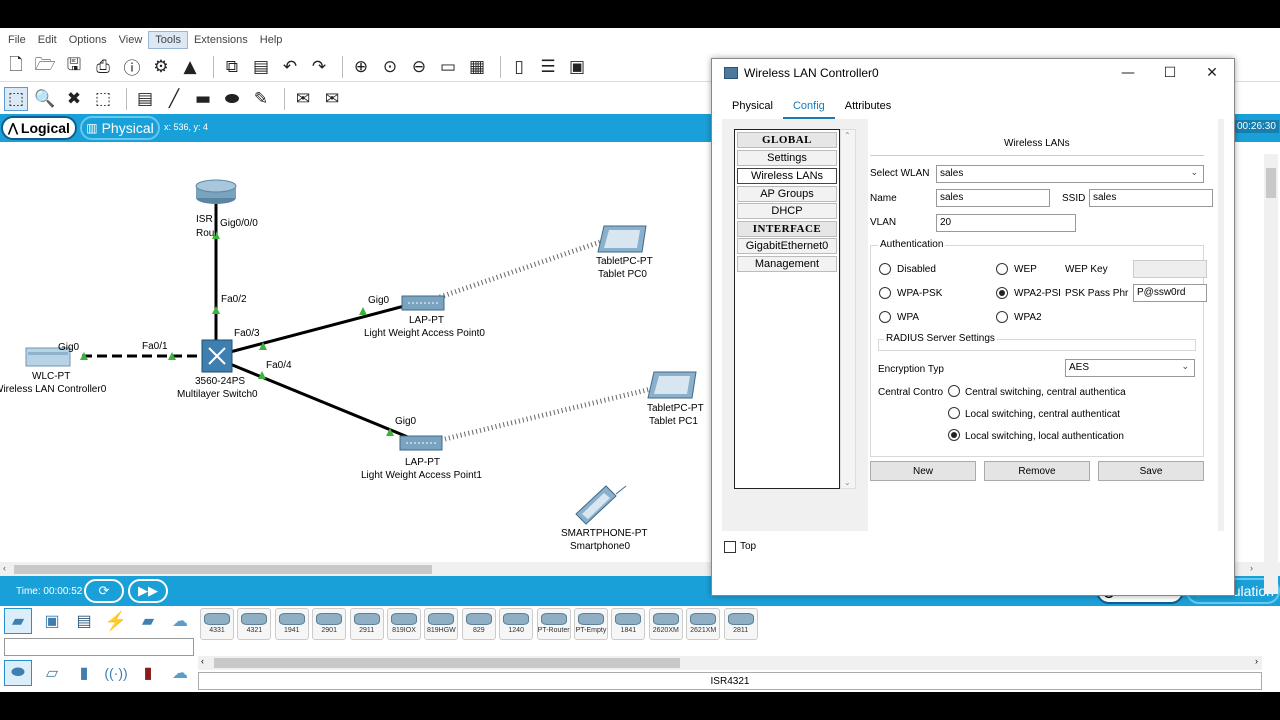 The image size is (1280, 720). I want to click on device-tile: PT-Empty, so click(591, 624).